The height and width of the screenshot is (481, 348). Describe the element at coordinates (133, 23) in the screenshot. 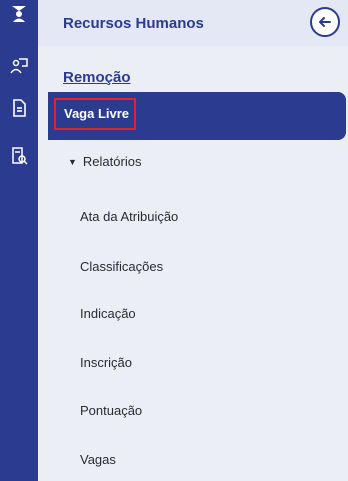

I see `panel-title: Recursos Humanos` at that location.